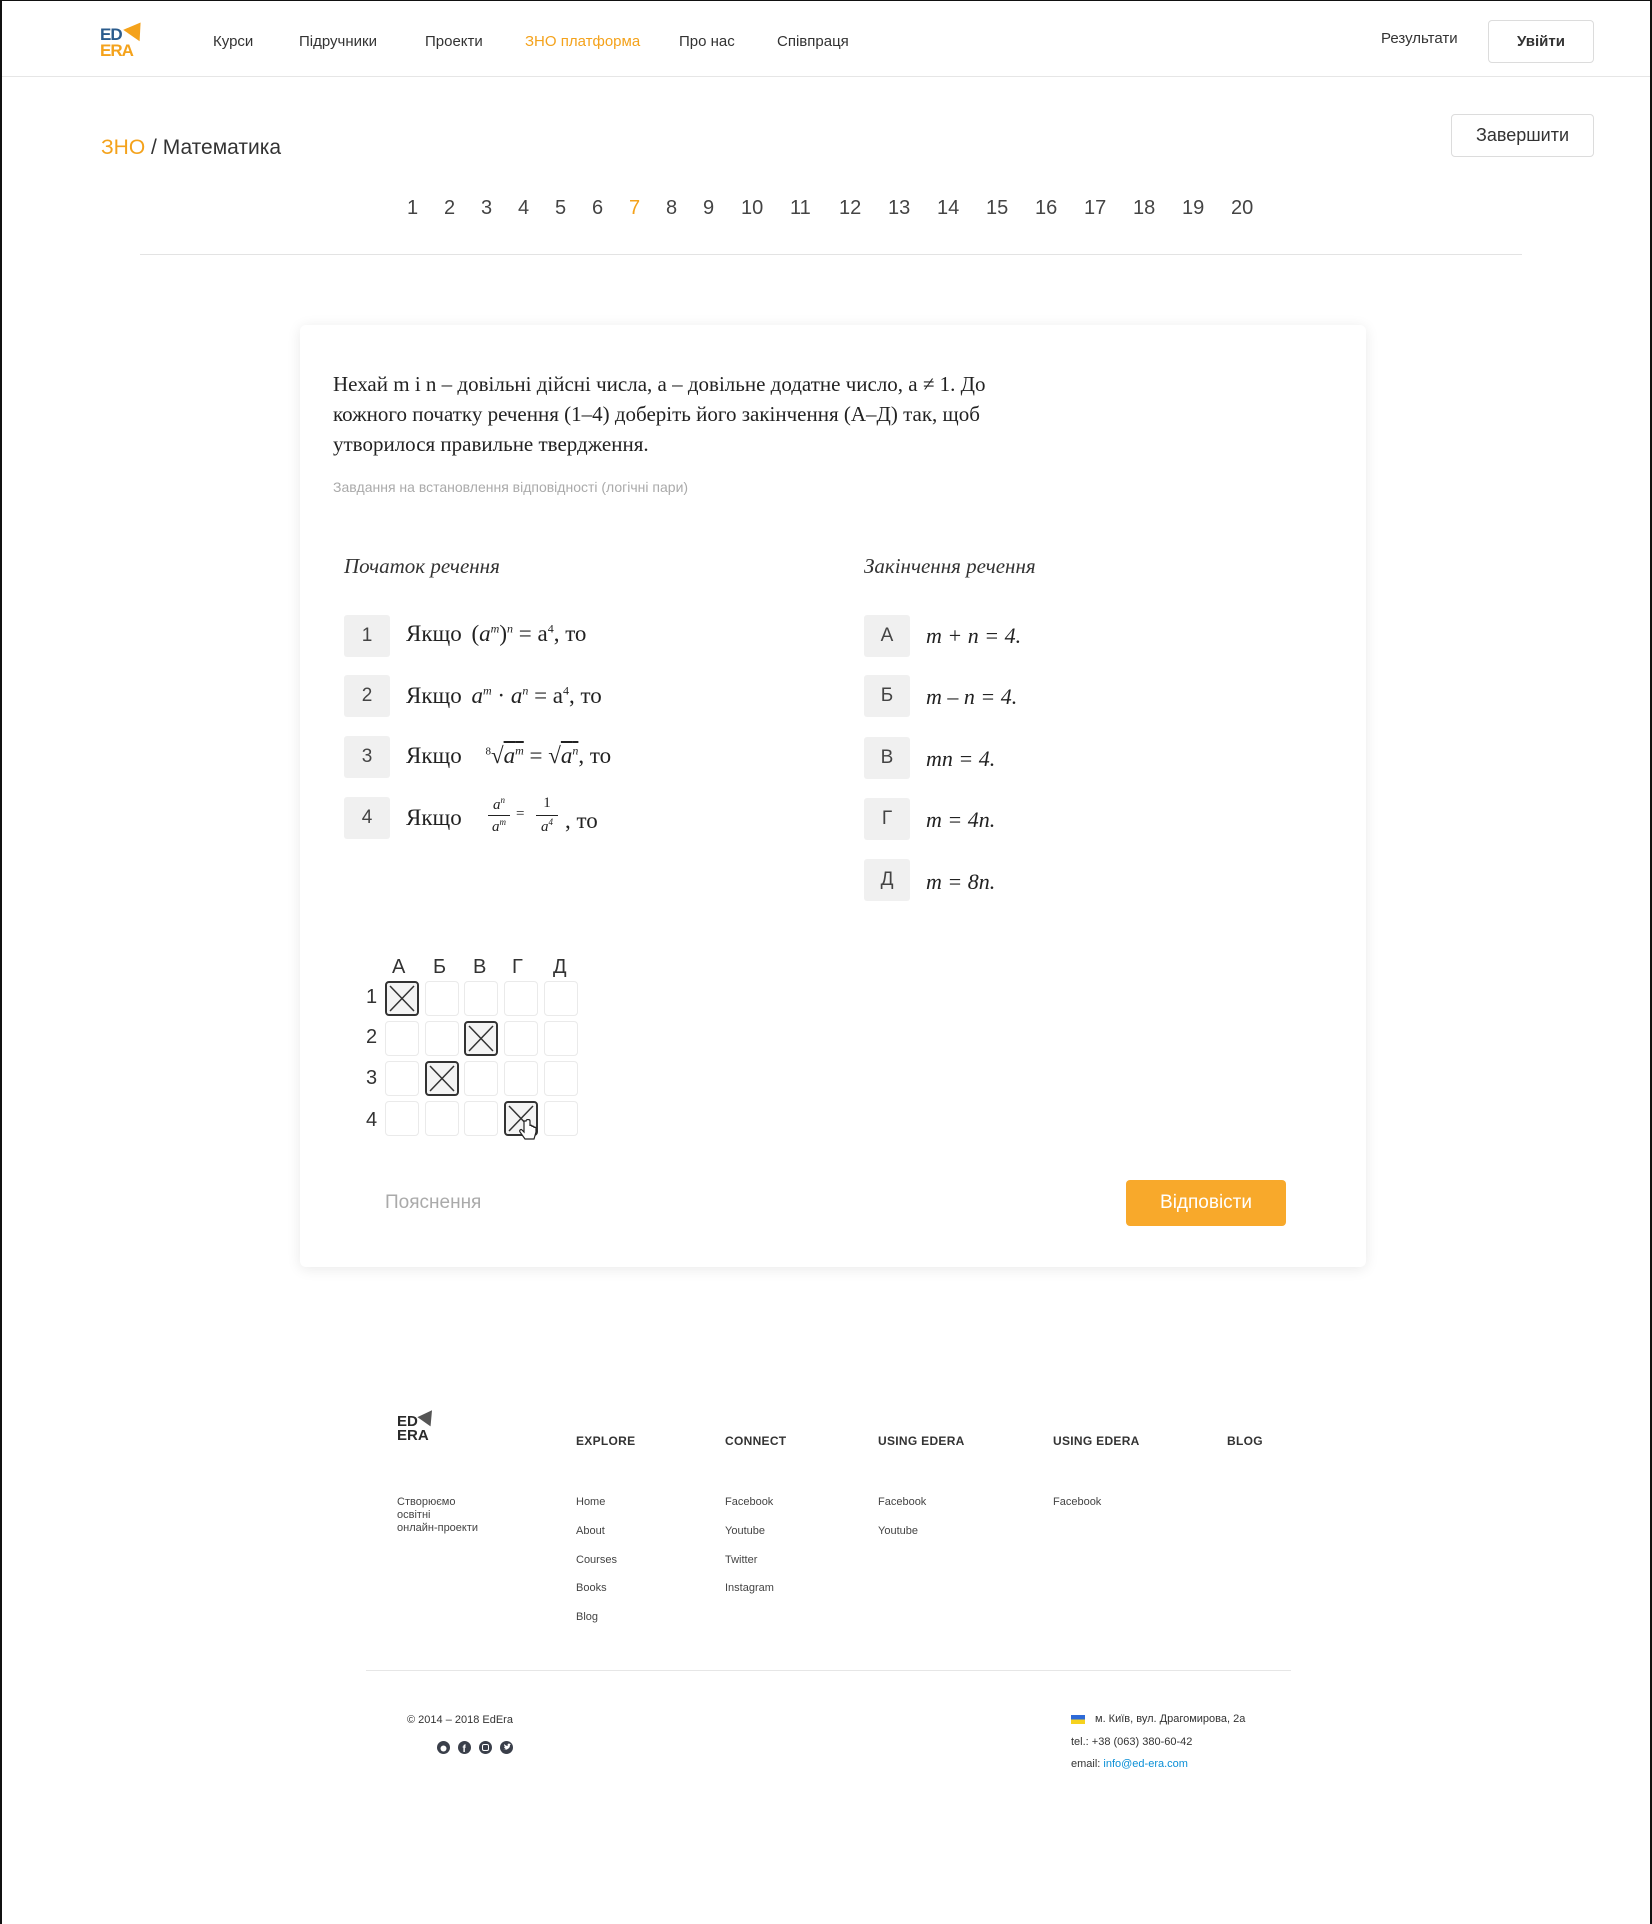 This screenshot has height=1924, width=1652. Describe the element at coordinates (595, 755) in the screenshot. I see `beginning-tail: , то` at that location.